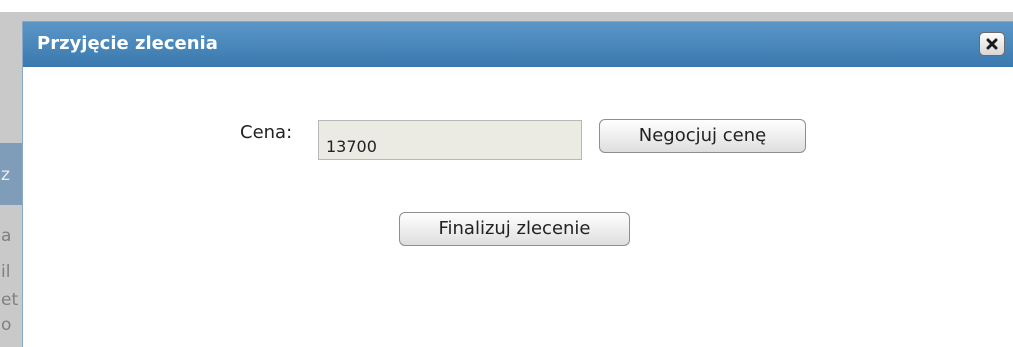 The image size is (1013, 347). What do you see at coordinates (6, 325) in the screenshot?
I see `background-text-fragment: o` at bounding box center [6, 325].